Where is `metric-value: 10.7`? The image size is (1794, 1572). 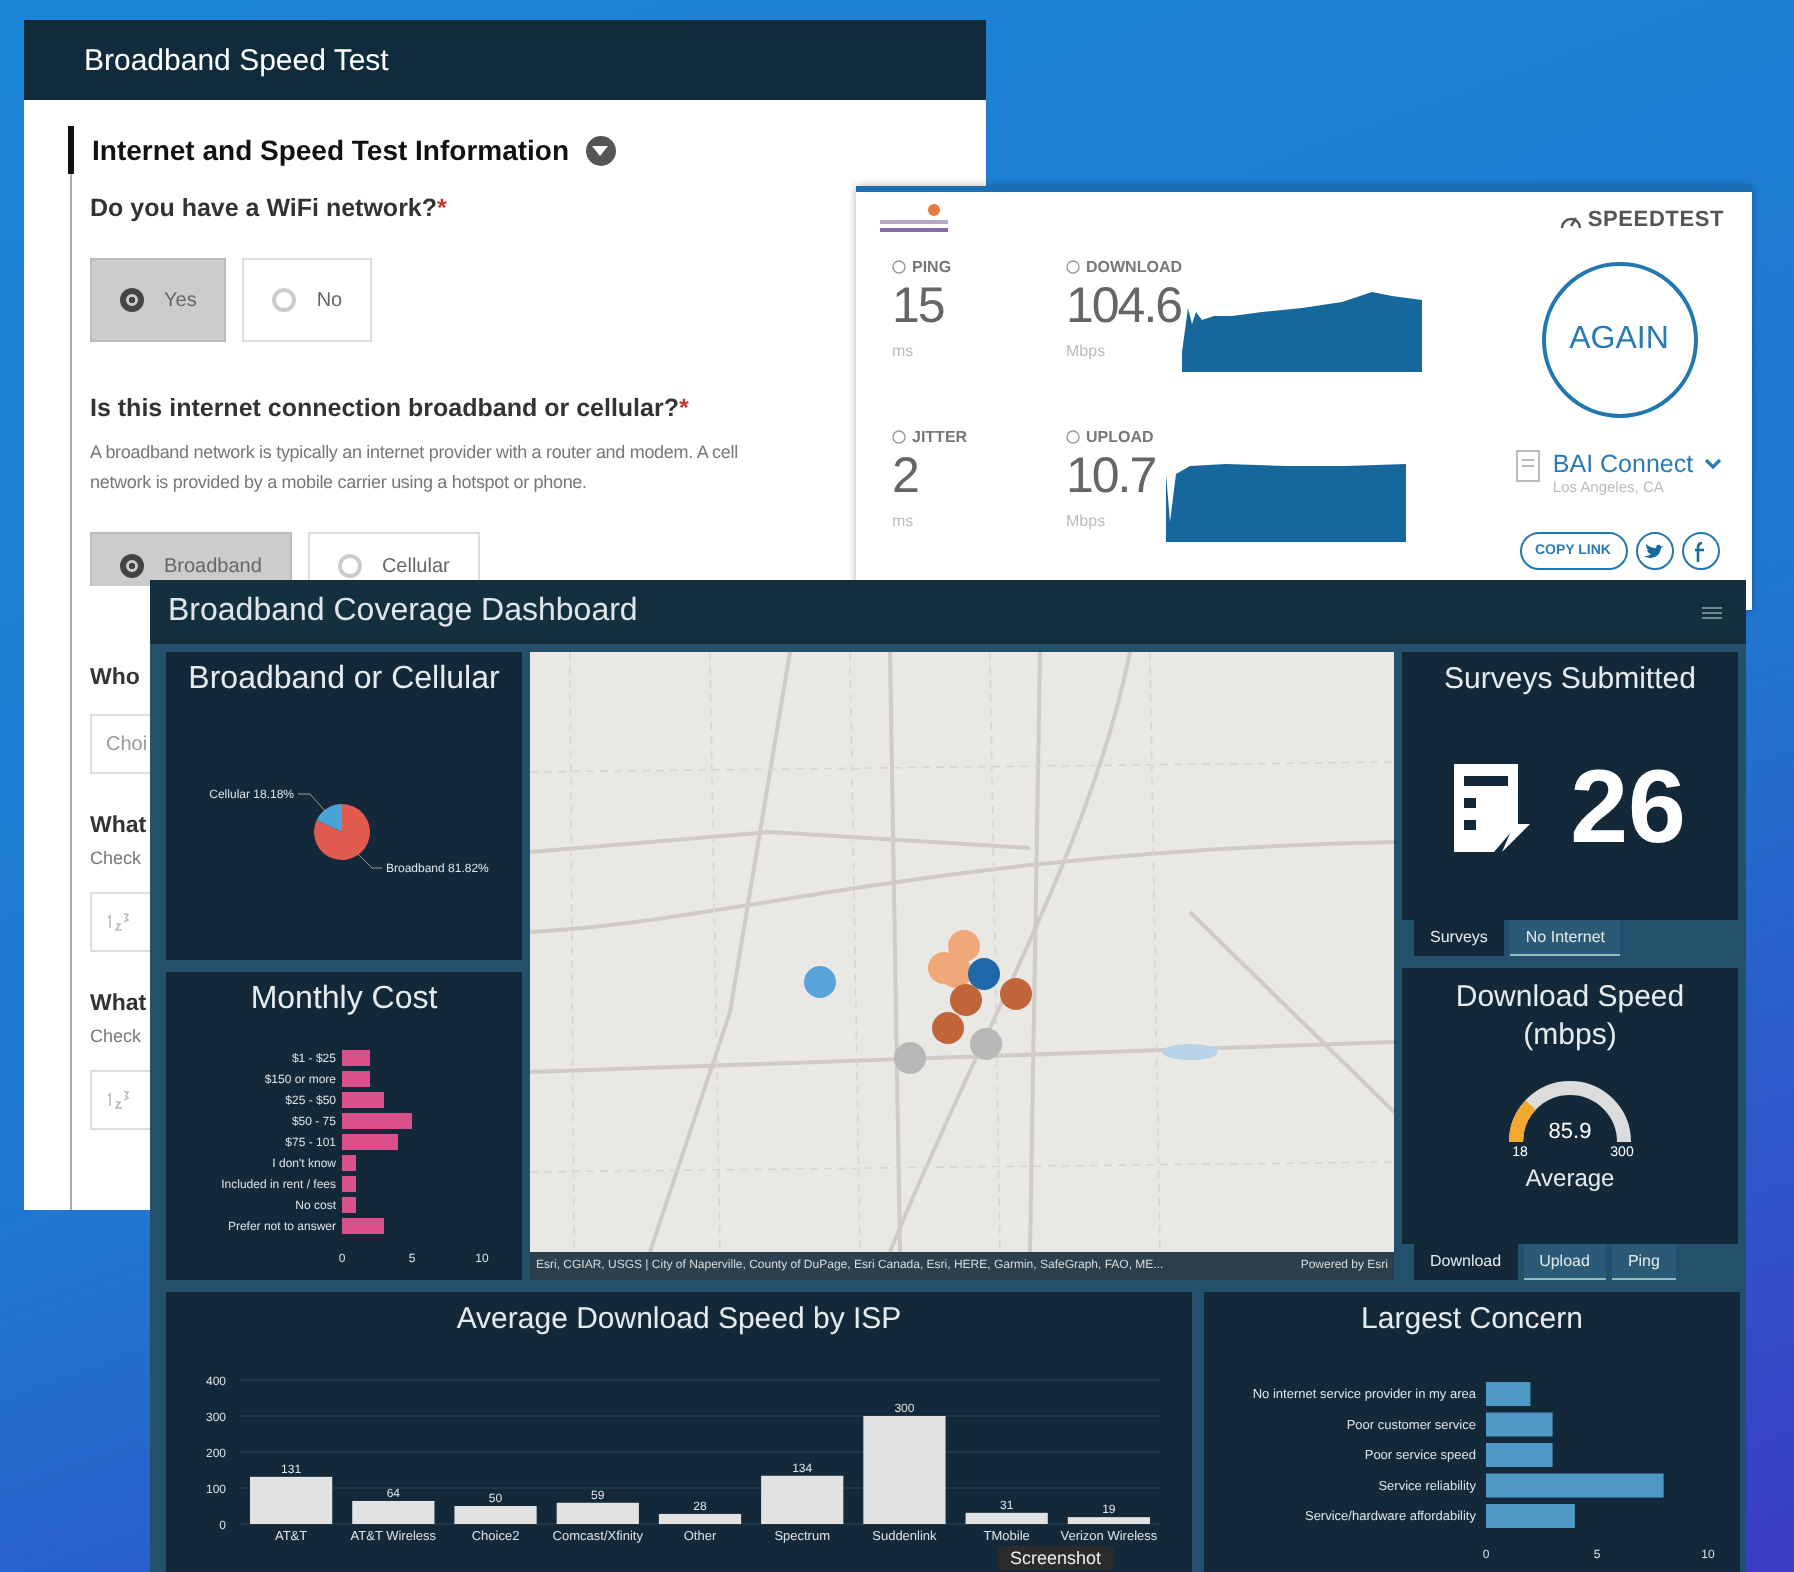
metric-value: 10.7 is located at coordinates (1112, 476).